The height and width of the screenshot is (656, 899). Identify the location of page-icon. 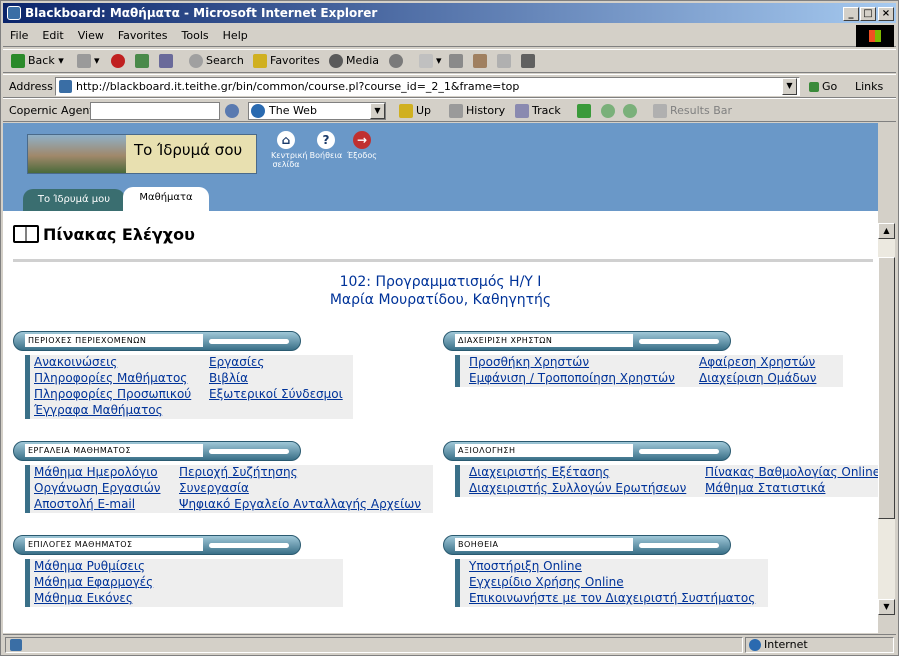
(65, 86).